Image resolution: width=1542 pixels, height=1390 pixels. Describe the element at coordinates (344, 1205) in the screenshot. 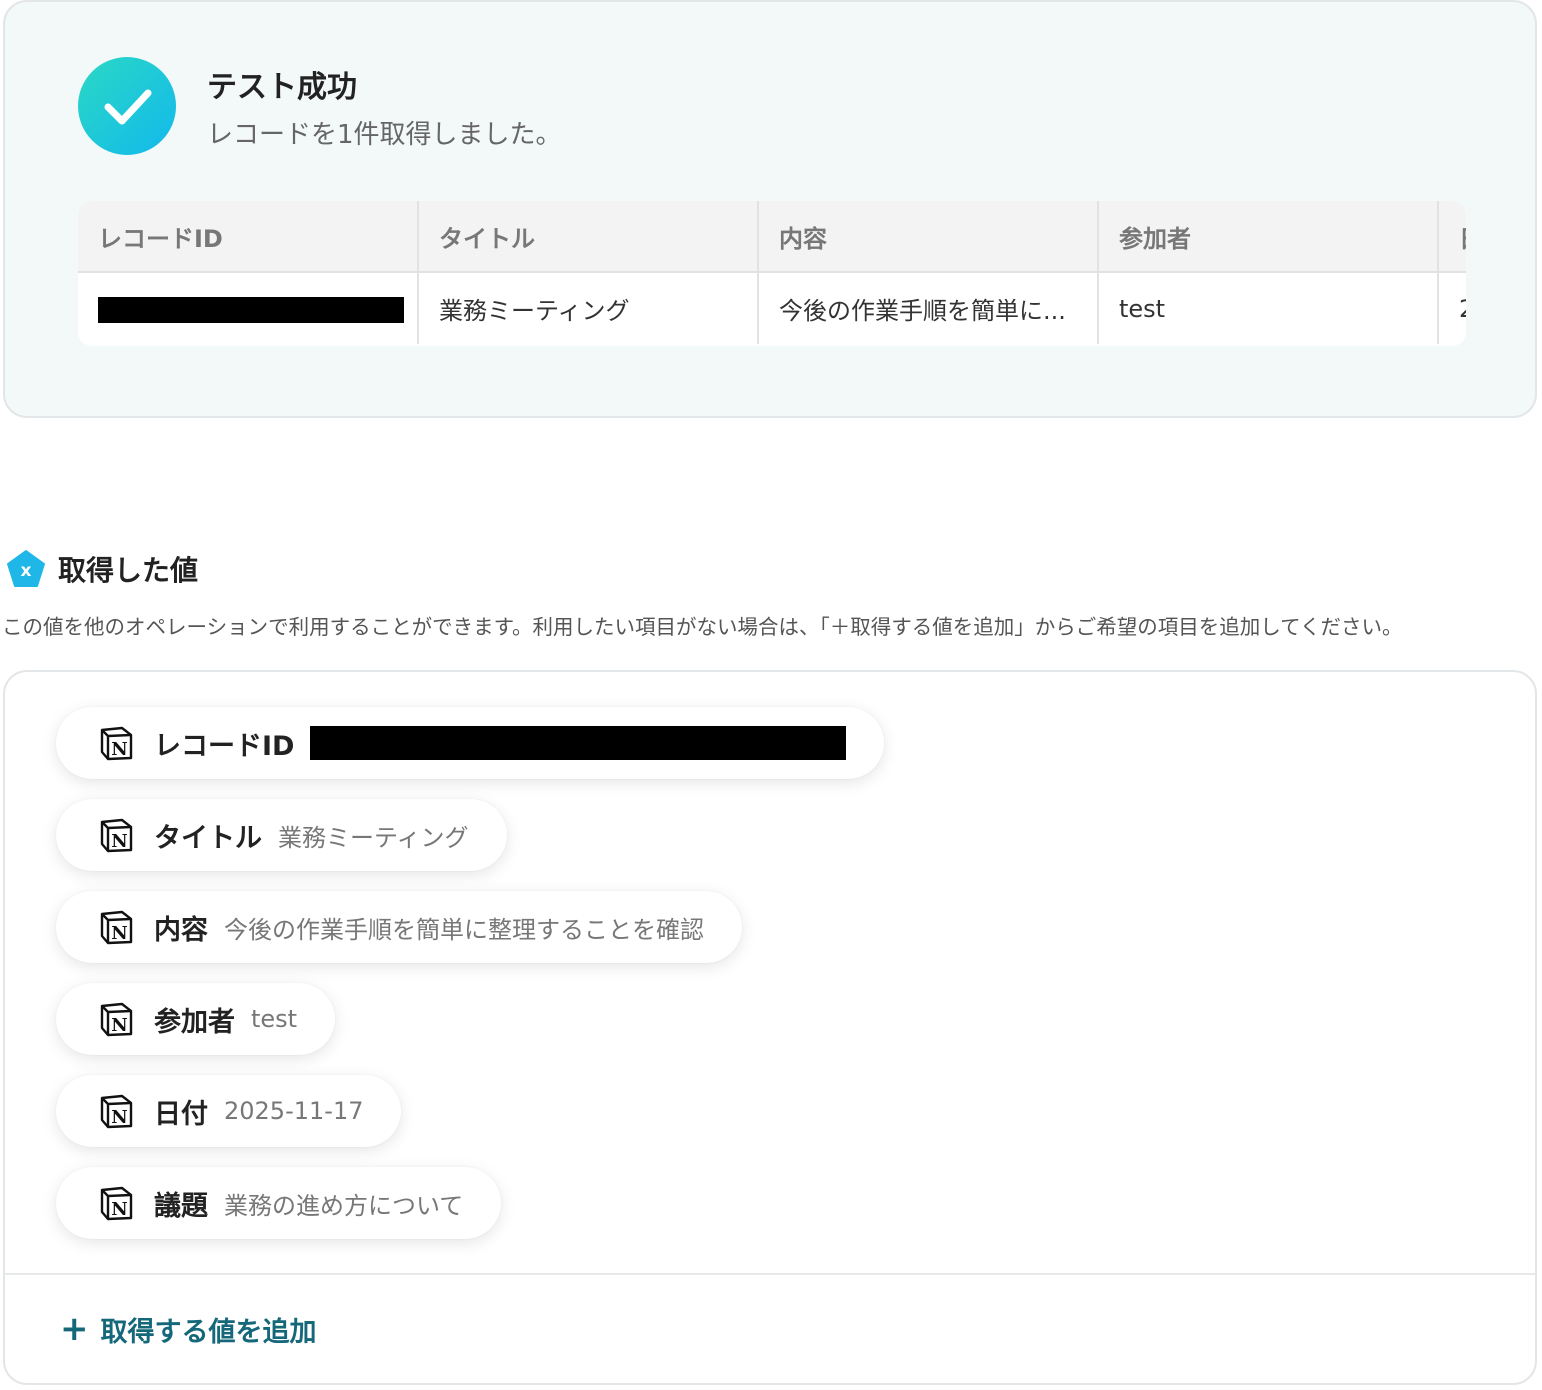

I see `chip-value: 業務の進め方について` at that location.